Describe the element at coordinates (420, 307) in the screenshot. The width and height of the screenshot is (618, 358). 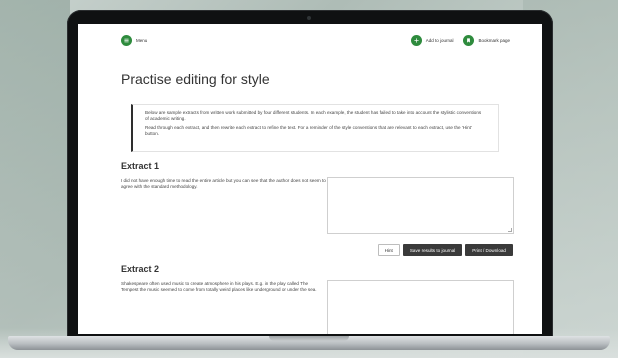
I see `extract-2-answer-field` at that location.